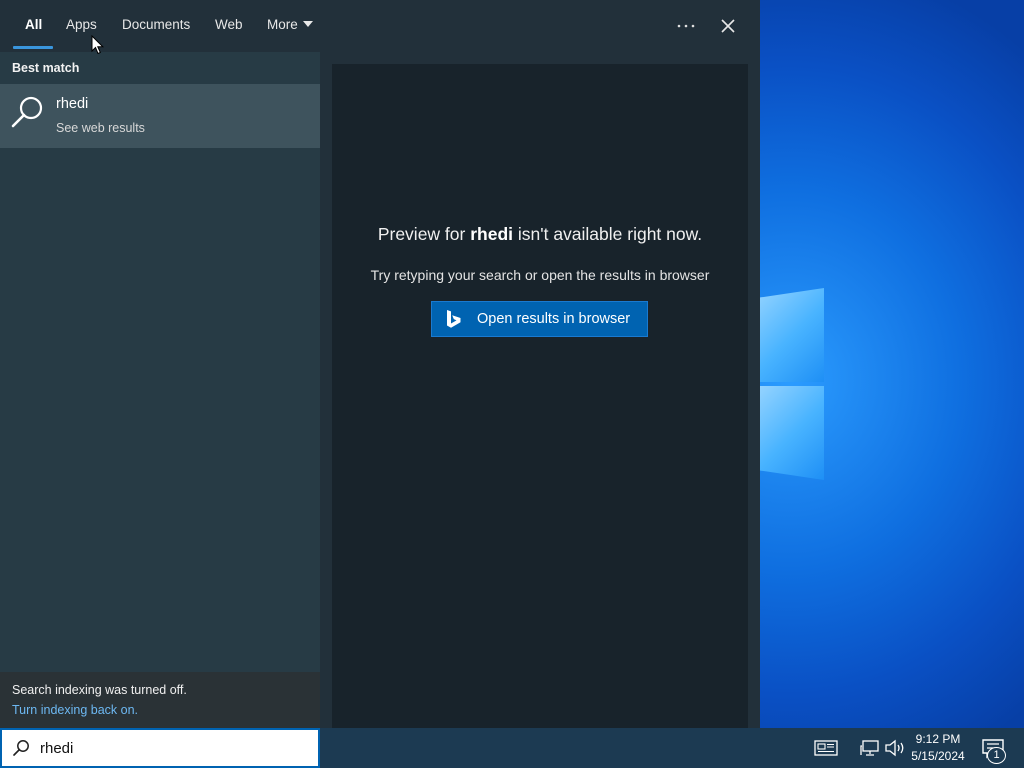 This screenshot has height=768, width=1024. Describe the element at coordinates (996, 755) in the screenshot. I see `notification-count-badge: 1` at that location.